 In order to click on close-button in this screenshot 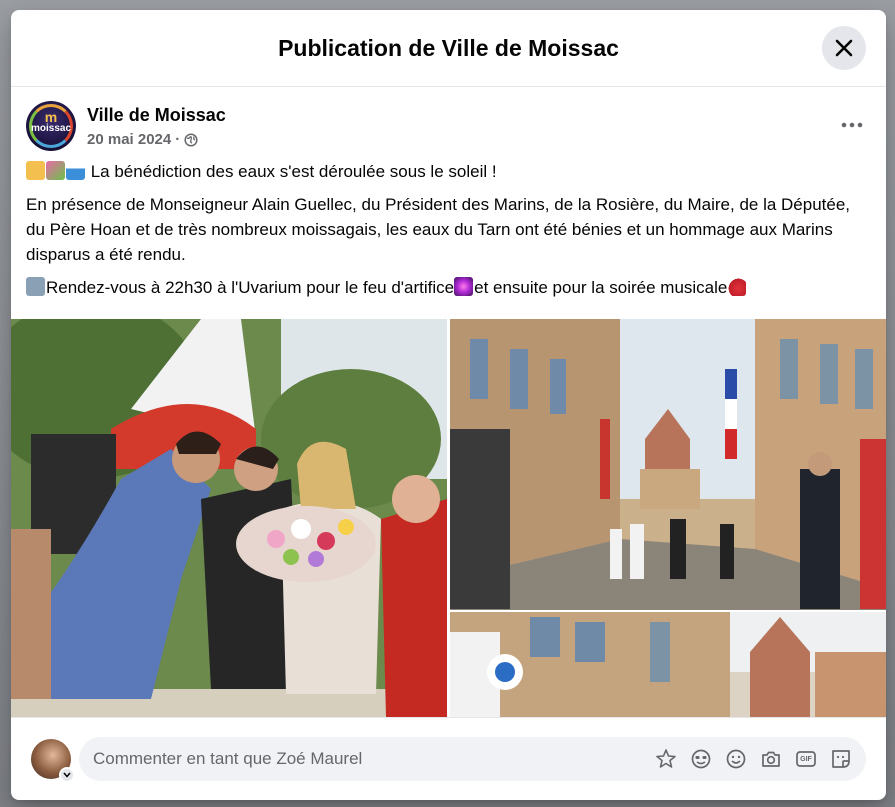, I will do `click(844, 48)`.